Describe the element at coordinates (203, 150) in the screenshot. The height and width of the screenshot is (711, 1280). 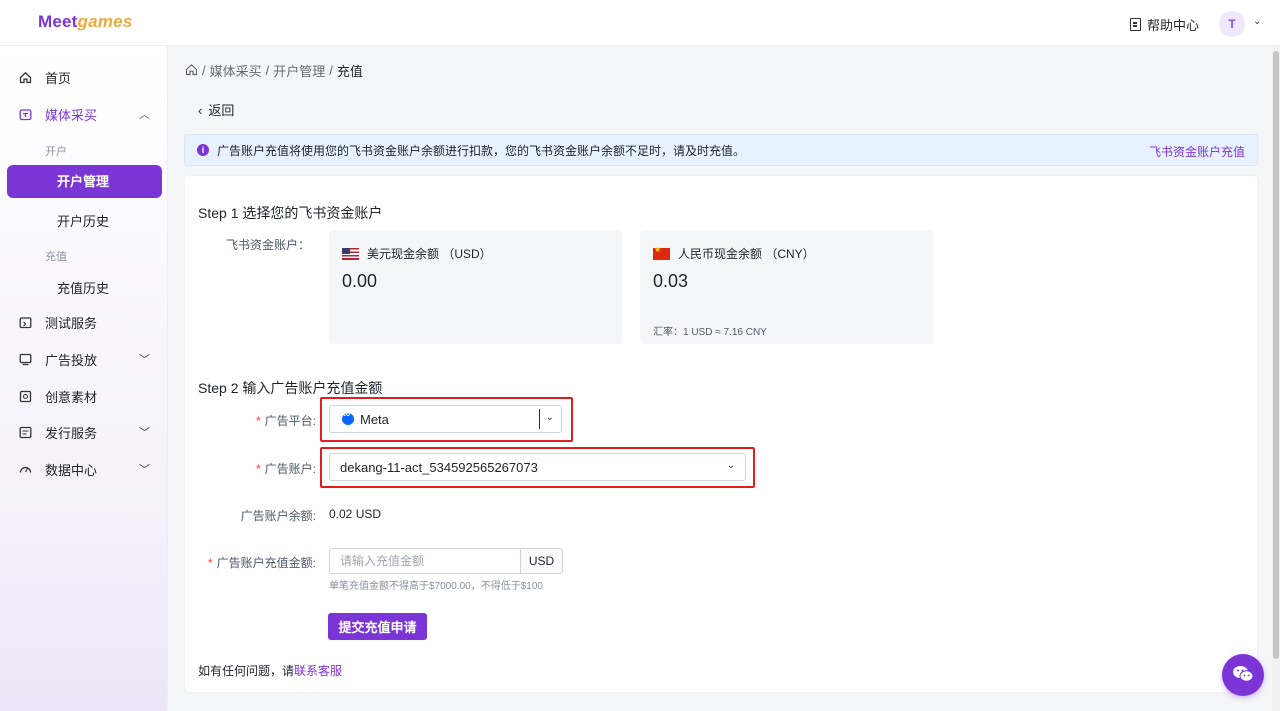
I see `info-icon: i` at that location.